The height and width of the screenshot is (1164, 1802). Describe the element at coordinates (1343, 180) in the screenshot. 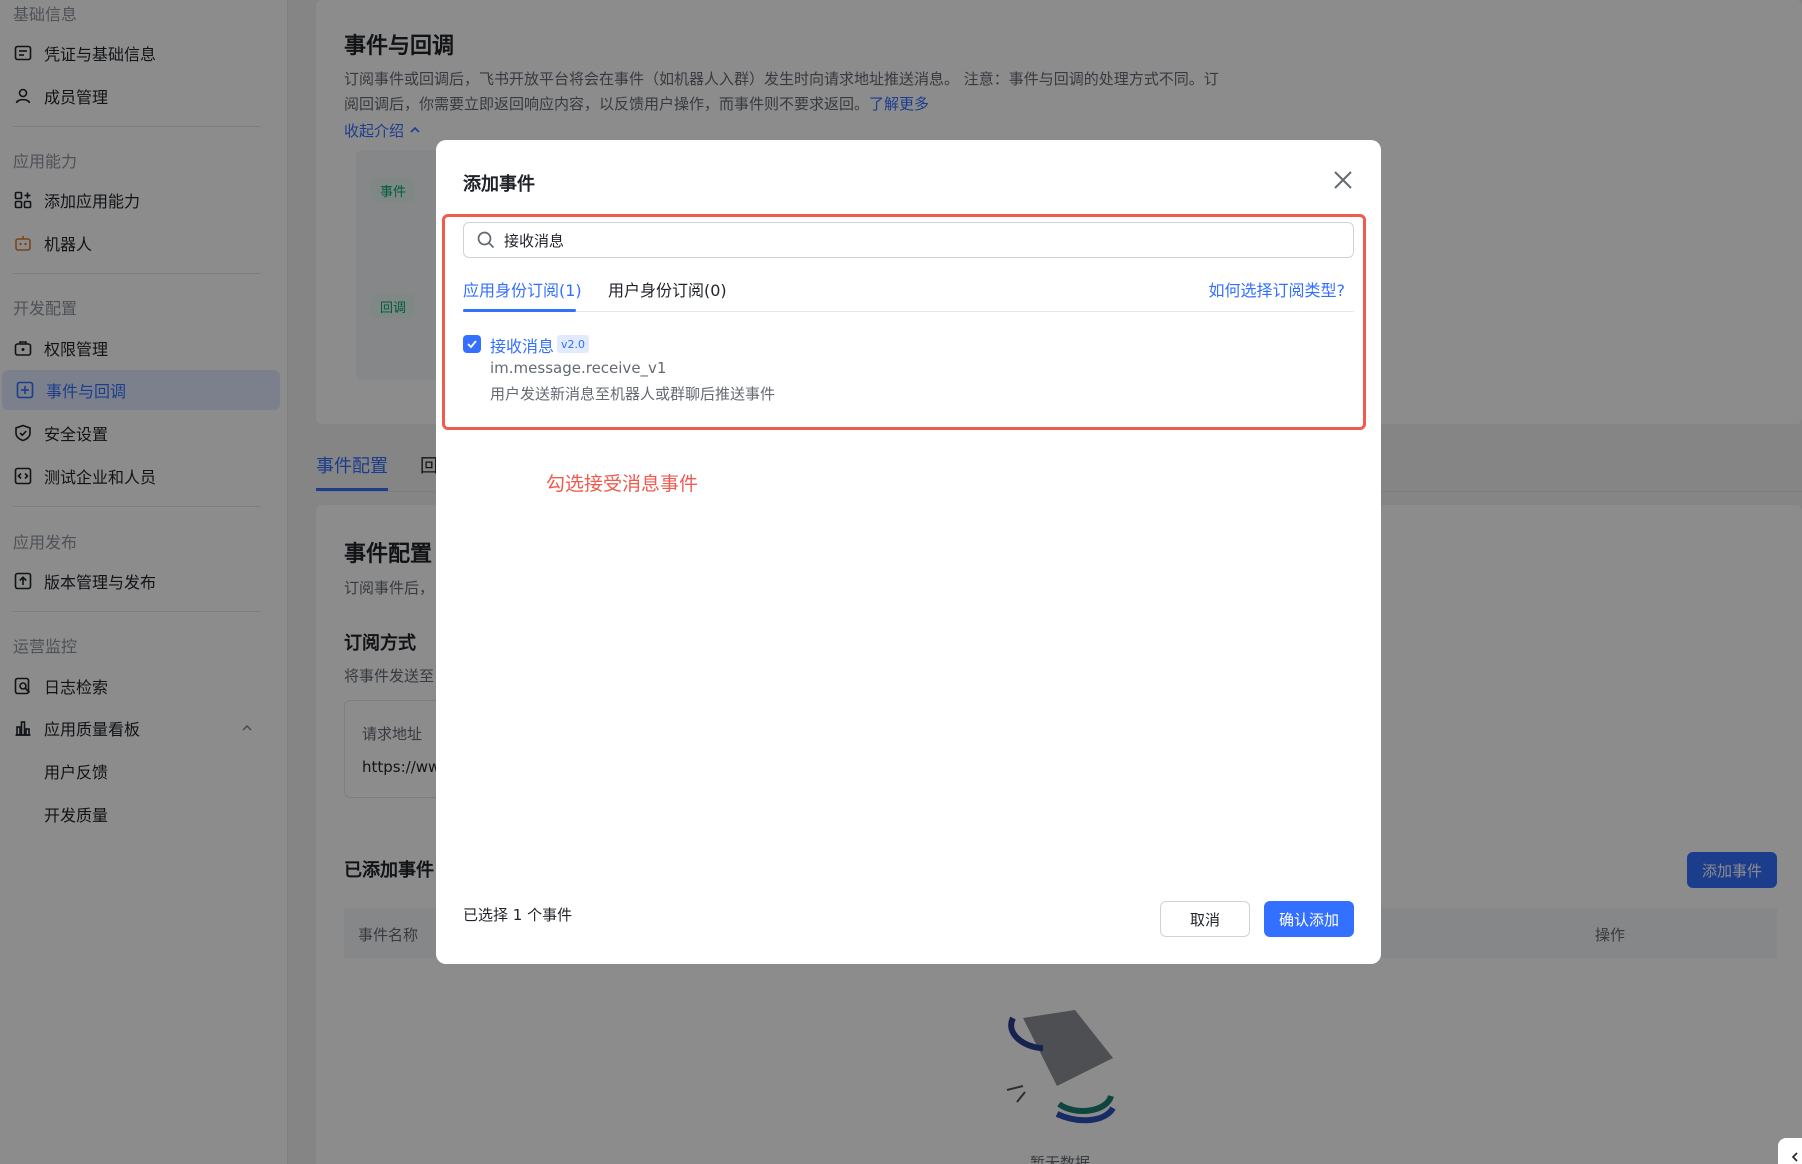

I see `close-icon` at that location.